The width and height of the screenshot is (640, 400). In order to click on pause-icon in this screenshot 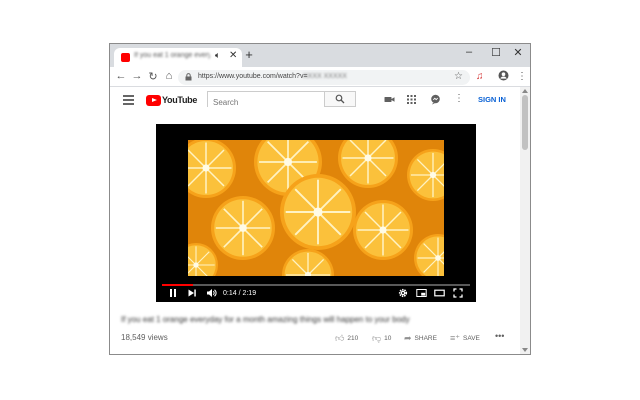, I will do `click(173, 294)`.